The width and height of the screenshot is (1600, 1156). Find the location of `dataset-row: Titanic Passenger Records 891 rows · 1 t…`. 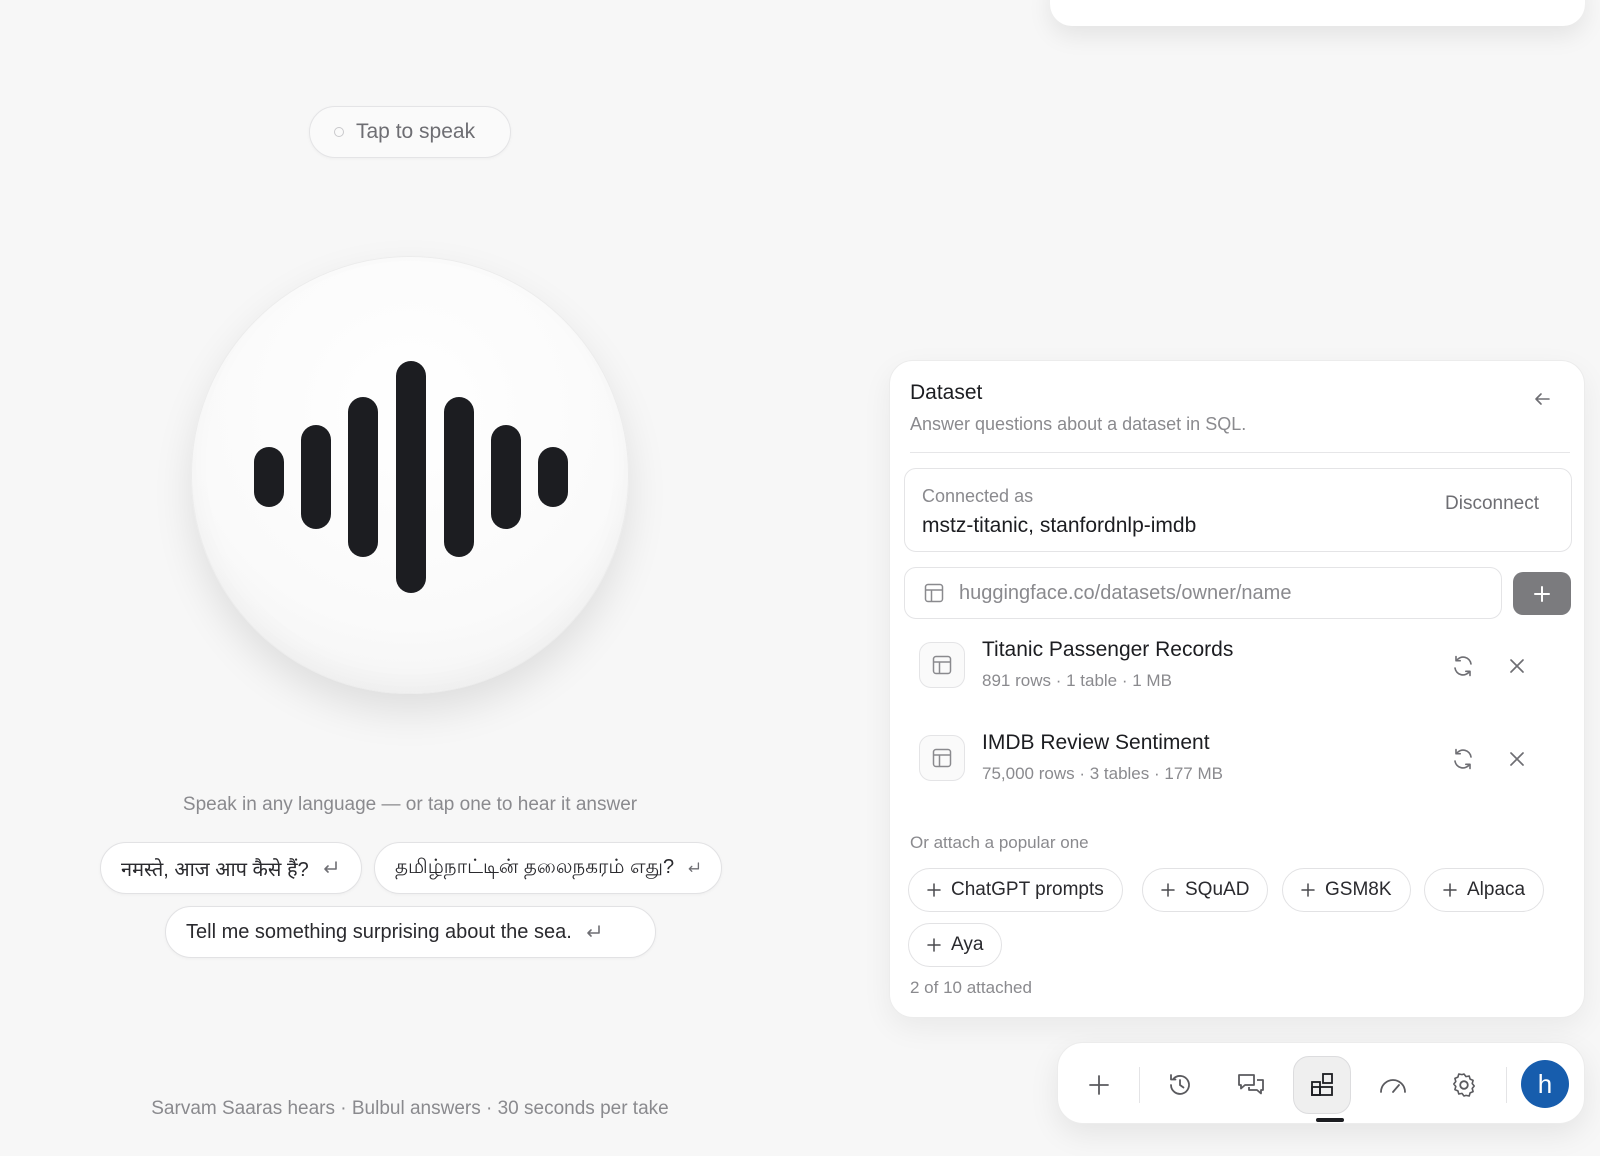

dataset-row: Titanic Passenger Records 891 rows · 1 t… is located at coordinates (1238, 667).